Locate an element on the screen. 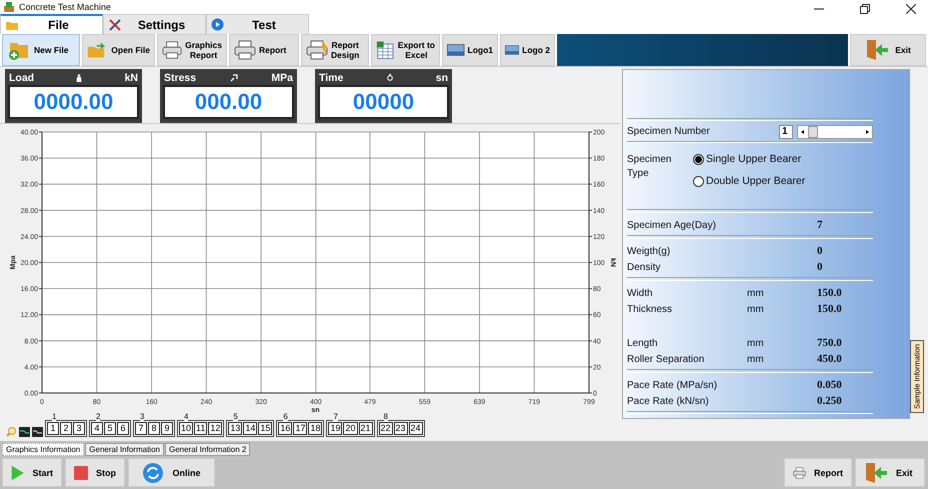  exit-button: Exit is located at coordinates (888, 50).